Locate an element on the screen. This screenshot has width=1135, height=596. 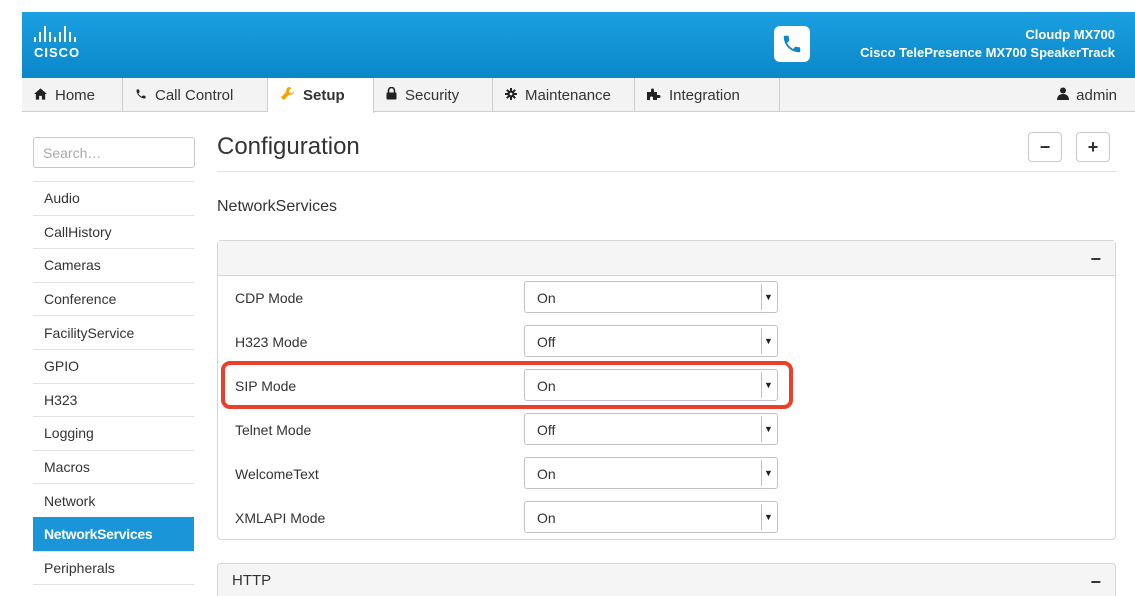
sidebar-item-callhistory: CallHistory is located at coordinates (113, 231).